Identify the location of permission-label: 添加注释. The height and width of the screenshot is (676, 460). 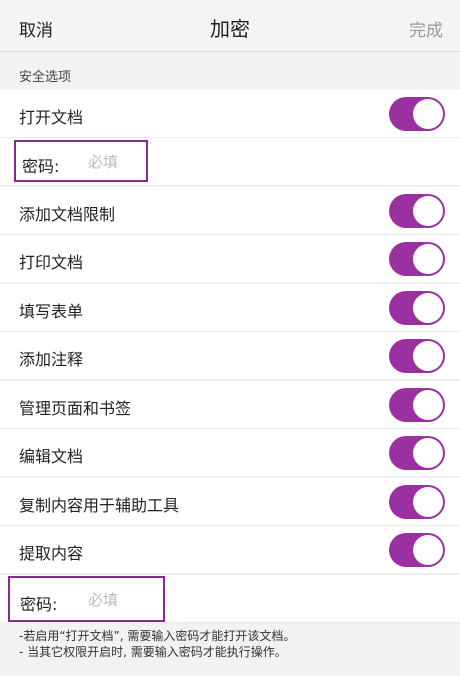
(51, 359).